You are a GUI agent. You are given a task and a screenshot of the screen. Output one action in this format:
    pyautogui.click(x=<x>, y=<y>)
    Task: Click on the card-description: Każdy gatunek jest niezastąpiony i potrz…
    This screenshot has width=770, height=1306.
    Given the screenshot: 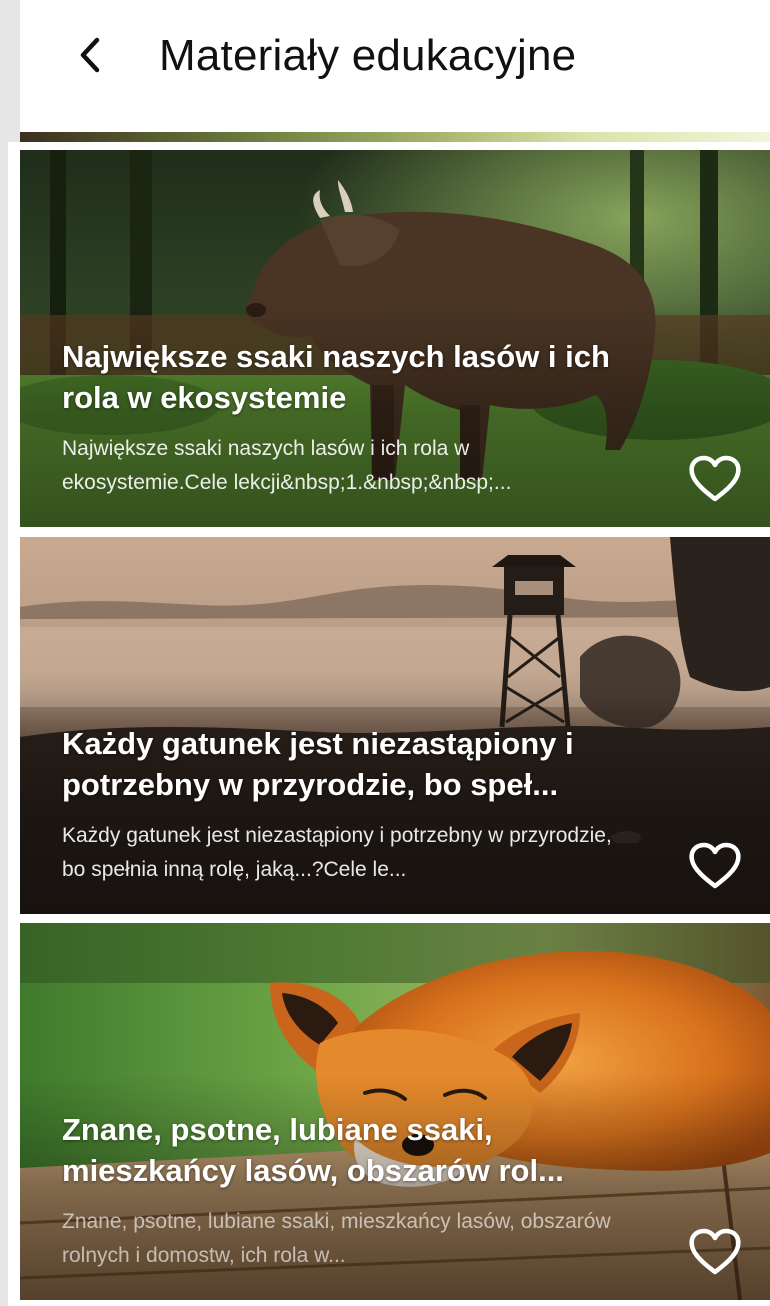 What is the action you would take?
    pyautogui.click(x=337, y=852)
    